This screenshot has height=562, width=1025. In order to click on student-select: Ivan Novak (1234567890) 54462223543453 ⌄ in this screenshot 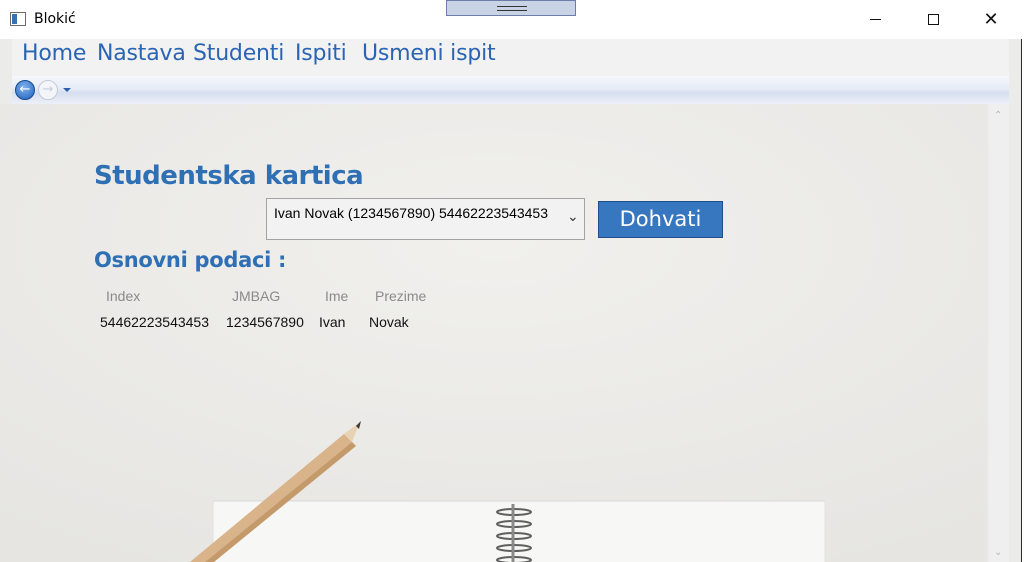, I will do `click(425, 219)`.